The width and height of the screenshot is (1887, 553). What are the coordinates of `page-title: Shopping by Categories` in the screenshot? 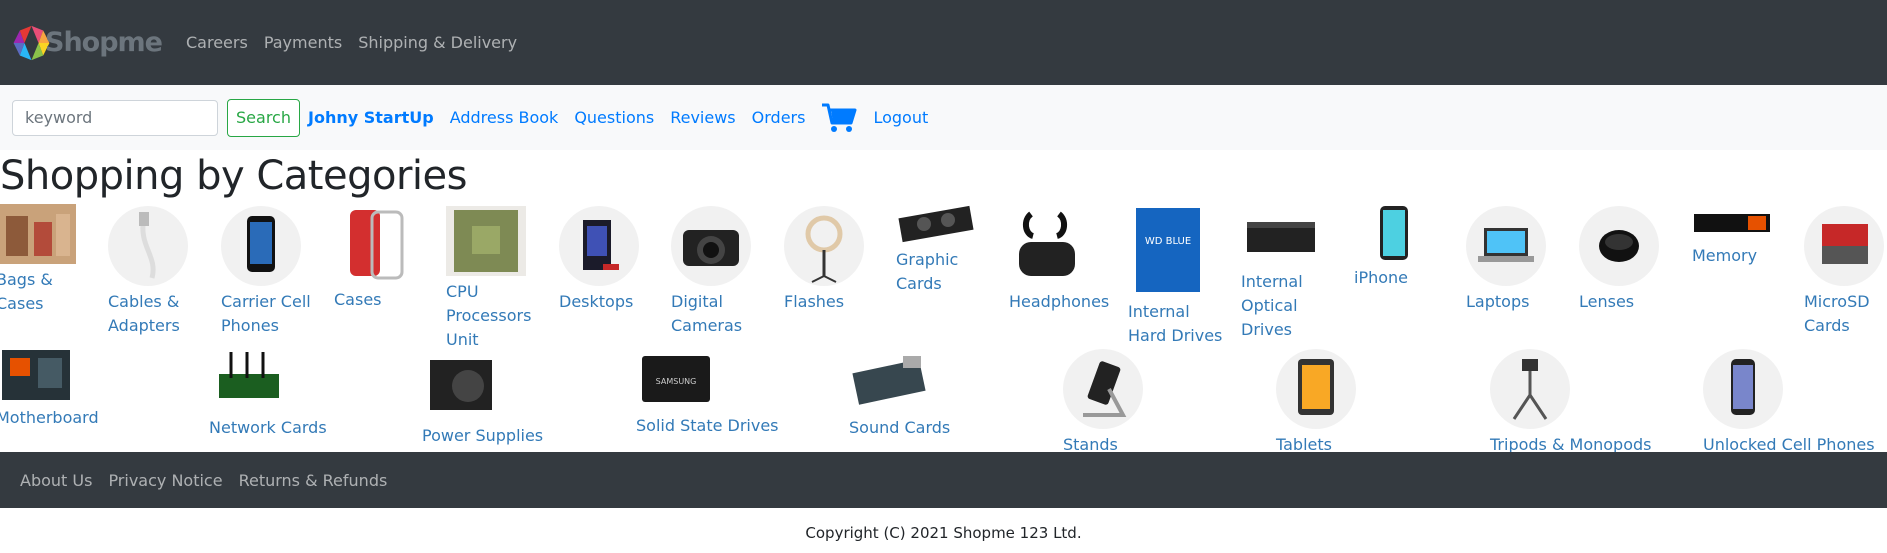 It's located at (233, 176).